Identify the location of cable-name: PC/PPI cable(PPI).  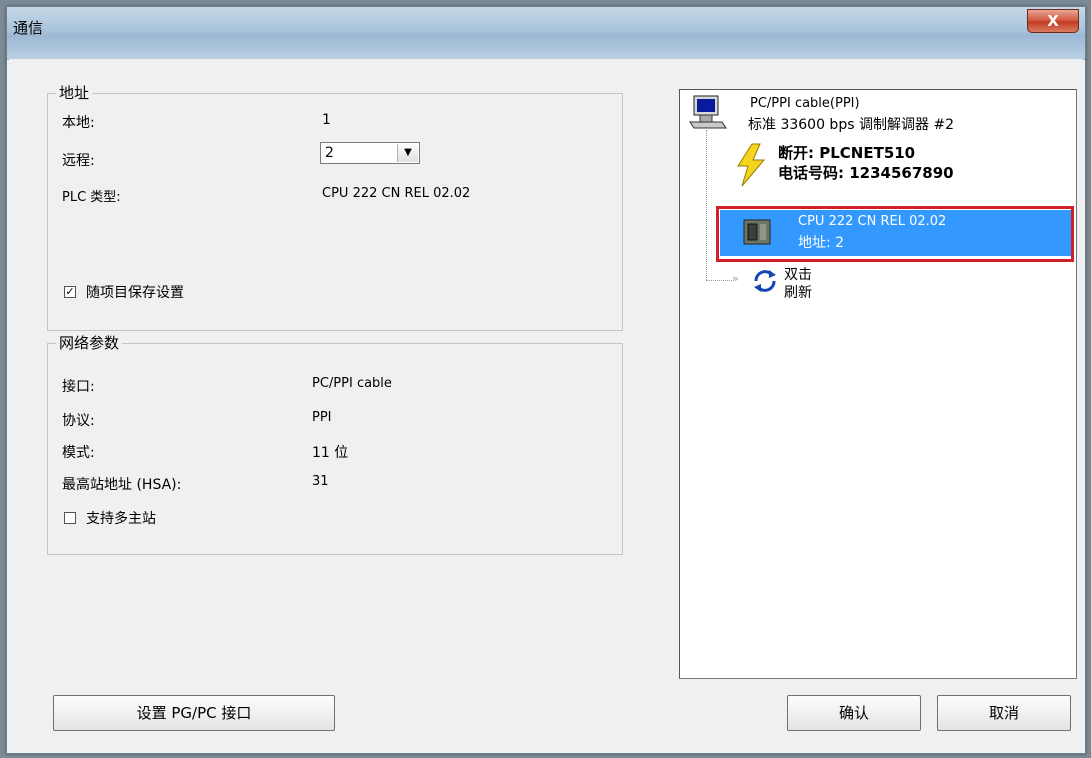
(805, 103).